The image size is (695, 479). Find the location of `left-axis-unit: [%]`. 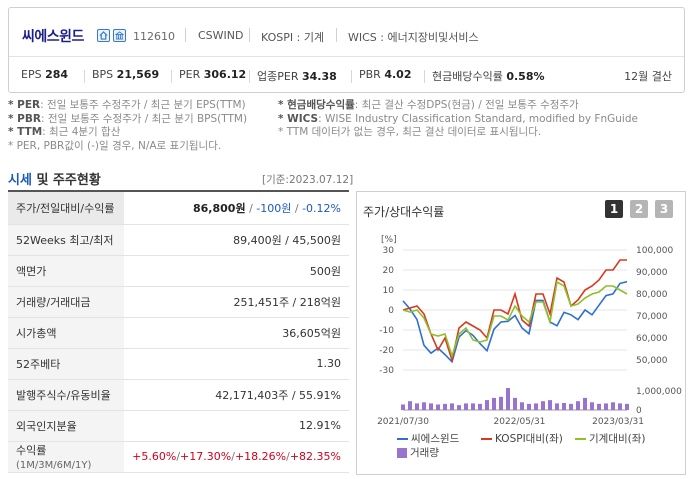

left-axis-unit: [%] is located at coordinates (389, 240).